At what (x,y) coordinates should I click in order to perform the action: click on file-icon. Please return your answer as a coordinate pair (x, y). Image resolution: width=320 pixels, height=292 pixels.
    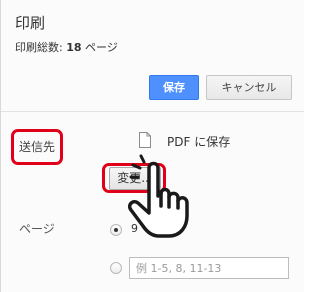
    Looking at the image, I should click on (145, 140).